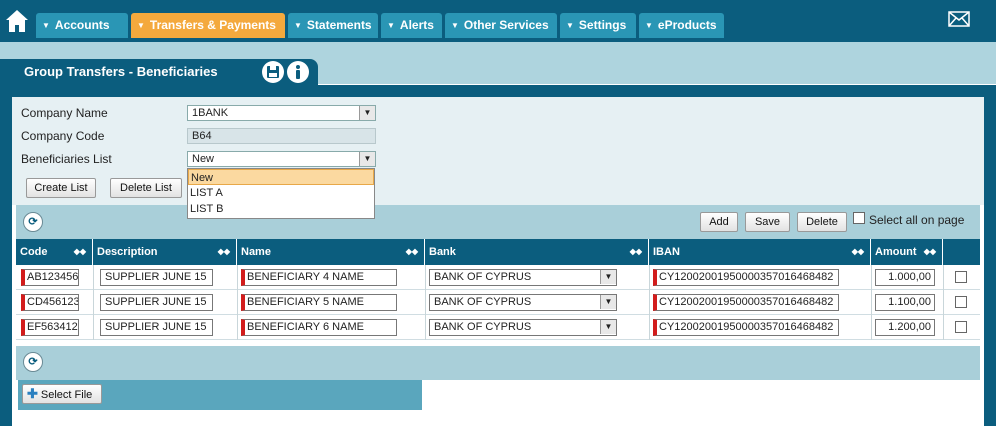 The width and height of the screenshot is (996, 426). Describe the element at coordinates (333, 25) in the screenshot. I see `tab-statements: ▼ Statements` at that location.